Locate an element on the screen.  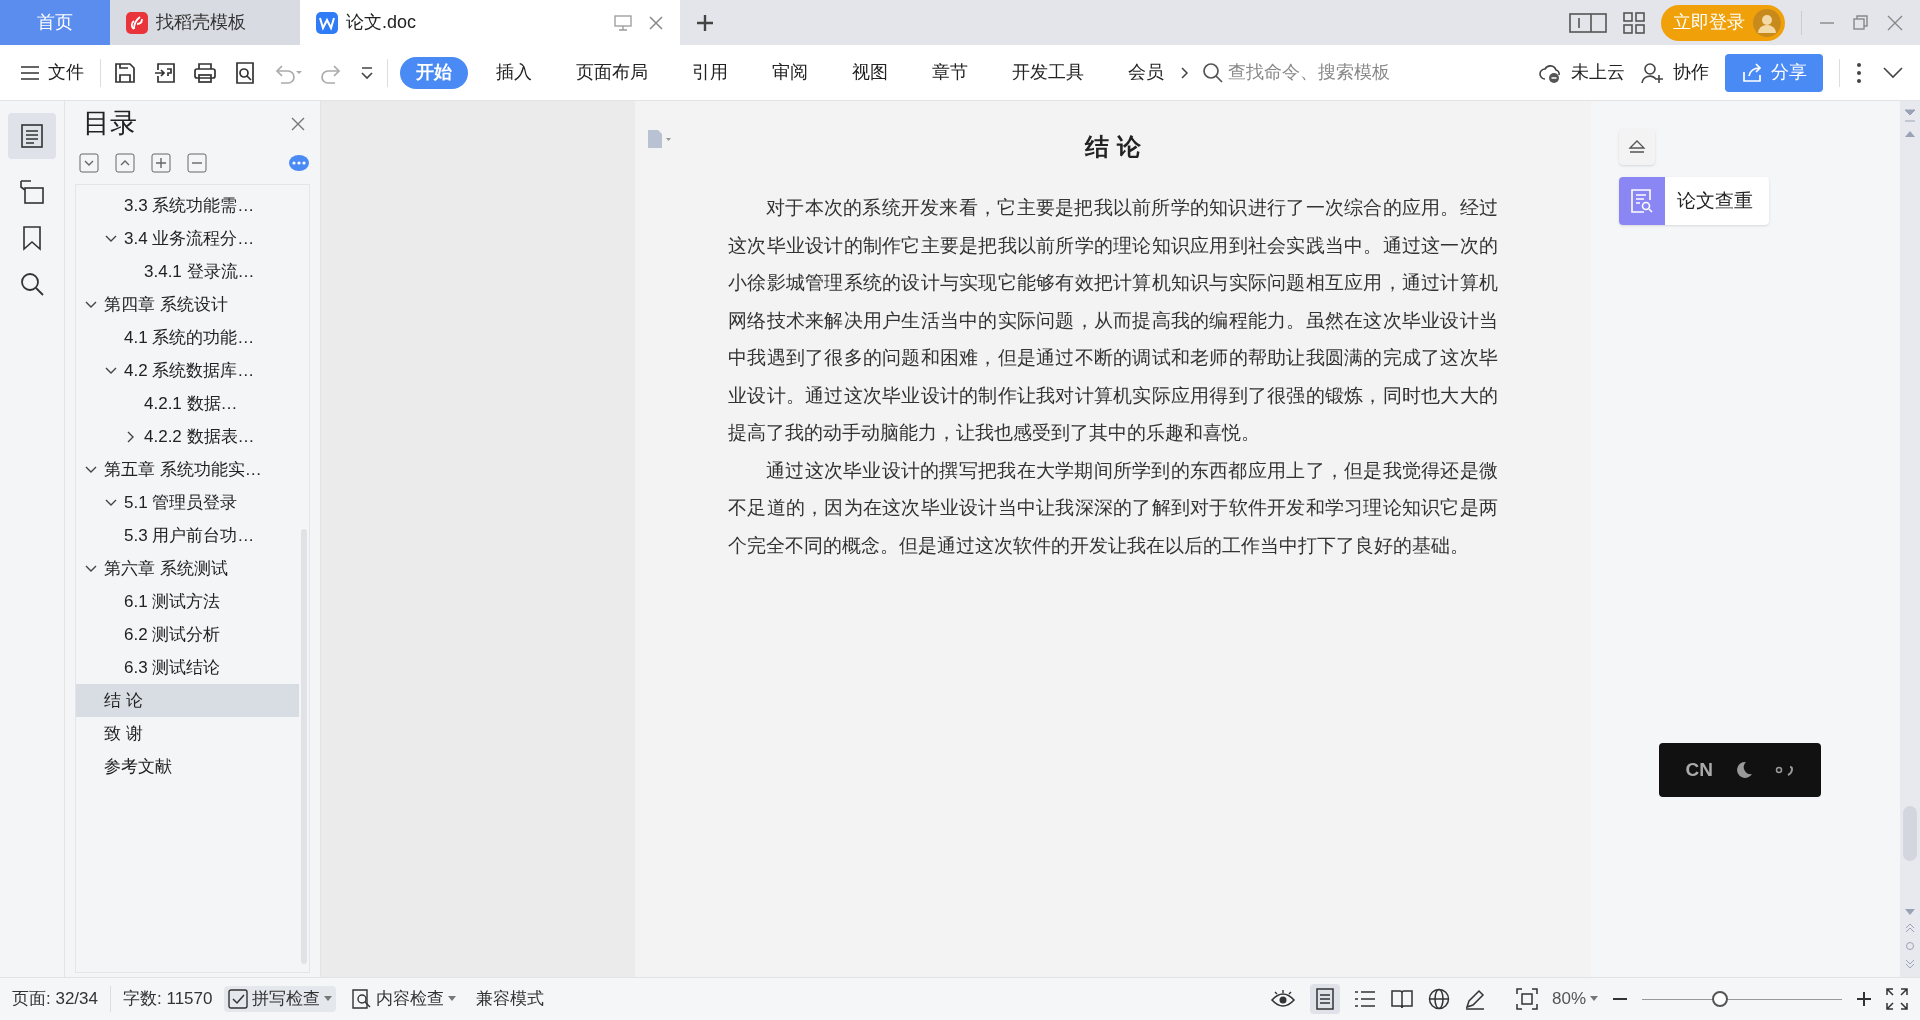
document-heading: 结 论 is located at coordinates (1113, 147).